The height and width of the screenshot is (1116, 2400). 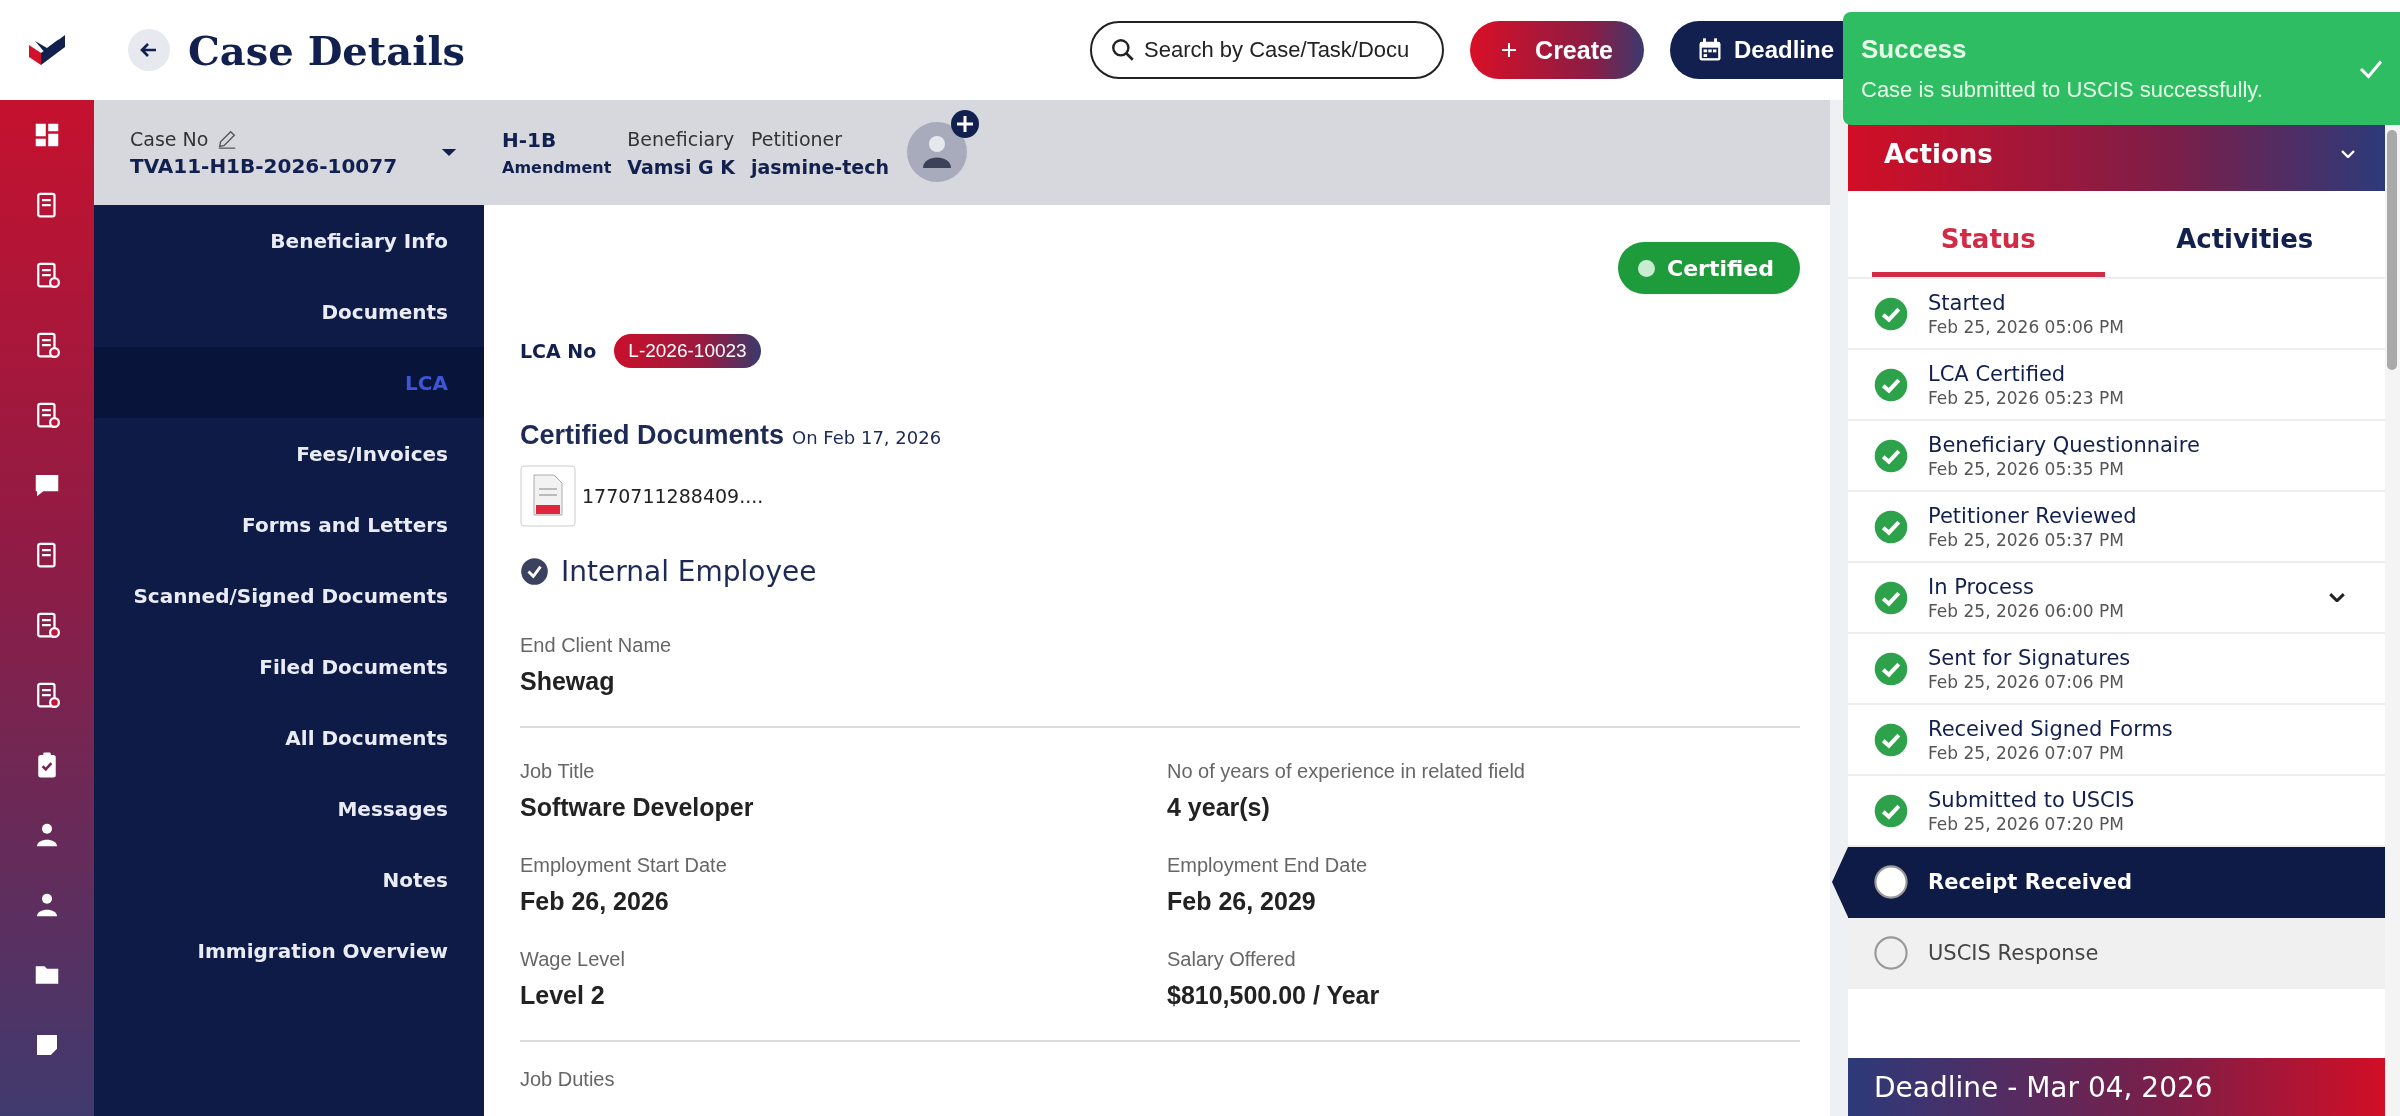 What do you see at coordinates (2026, 397) in the screenshot?
I see `step-date: Feb 25, 2026 05:23 PM` at bounding box center [2026, 397].